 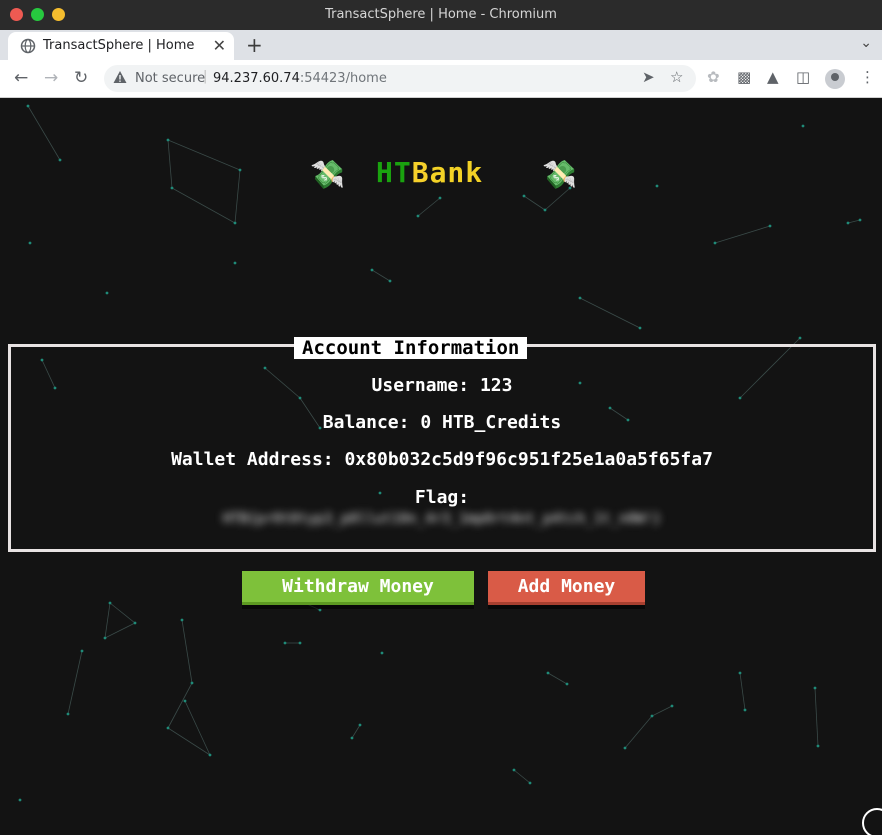 What do you see at coordinates (773, 77) in the screenshot?
I see `flask-icon: ▲` at bounding box center [773, 77].